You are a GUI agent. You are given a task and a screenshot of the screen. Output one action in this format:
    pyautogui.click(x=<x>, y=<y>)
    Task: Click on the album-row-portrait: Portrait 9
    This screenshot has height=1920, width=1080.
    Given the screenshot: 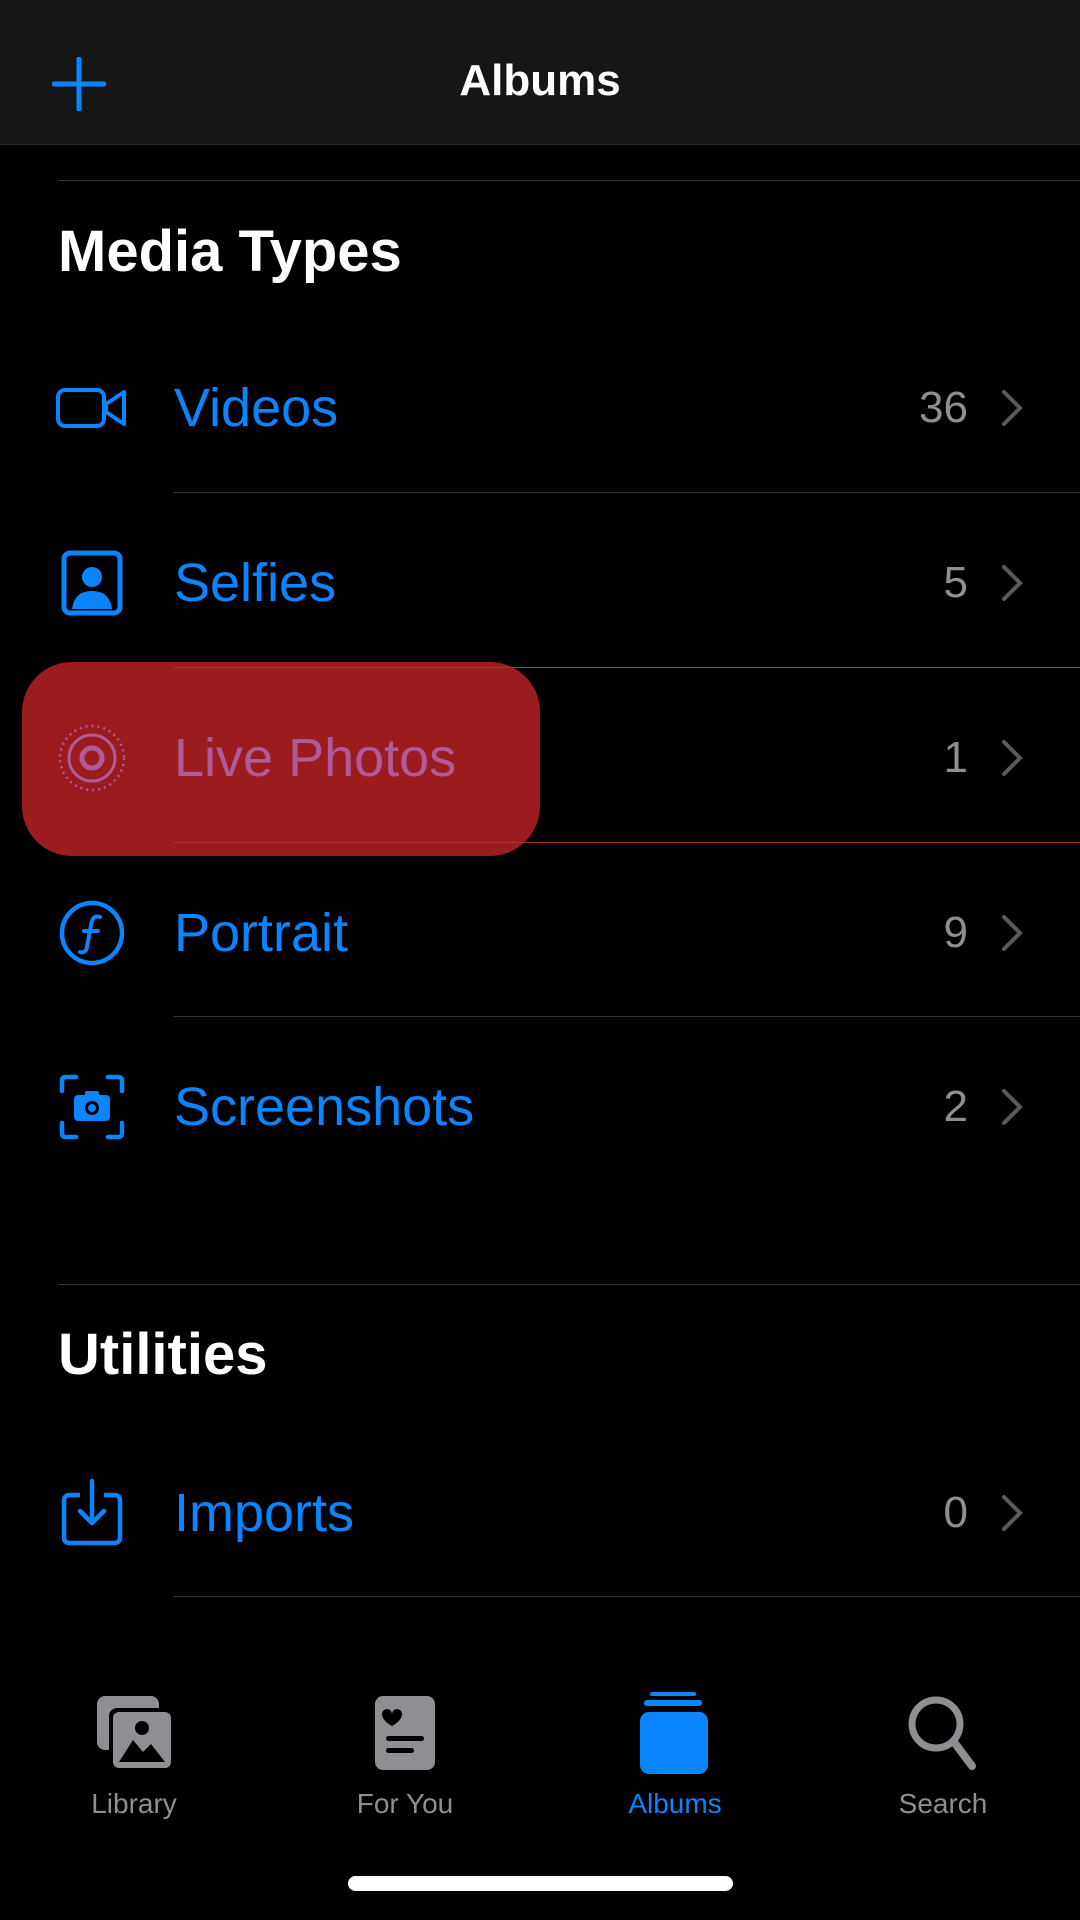 What is the action you would take?
    pyautogui.click(x=540, y=933)
    